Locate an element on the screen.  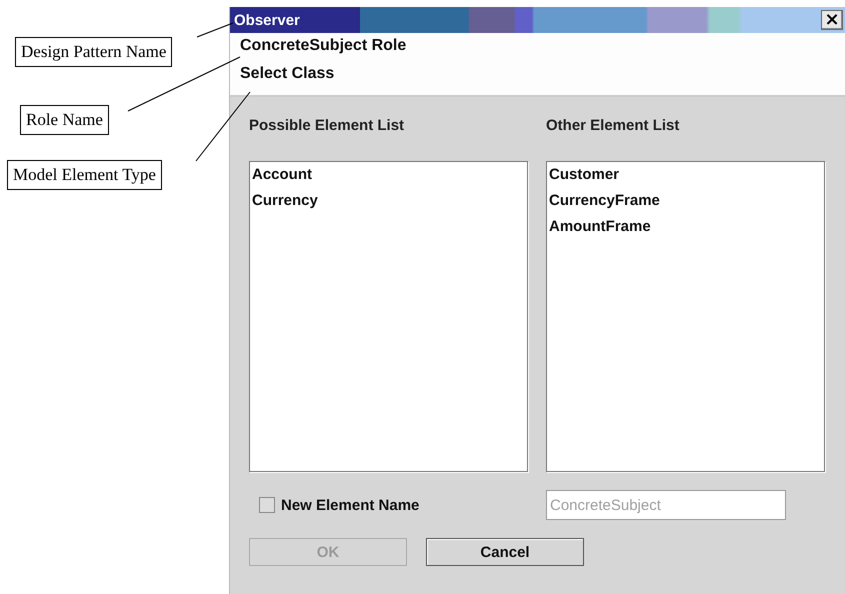
callout-label: Design Pattern Name is located at coordinates (93, 52).